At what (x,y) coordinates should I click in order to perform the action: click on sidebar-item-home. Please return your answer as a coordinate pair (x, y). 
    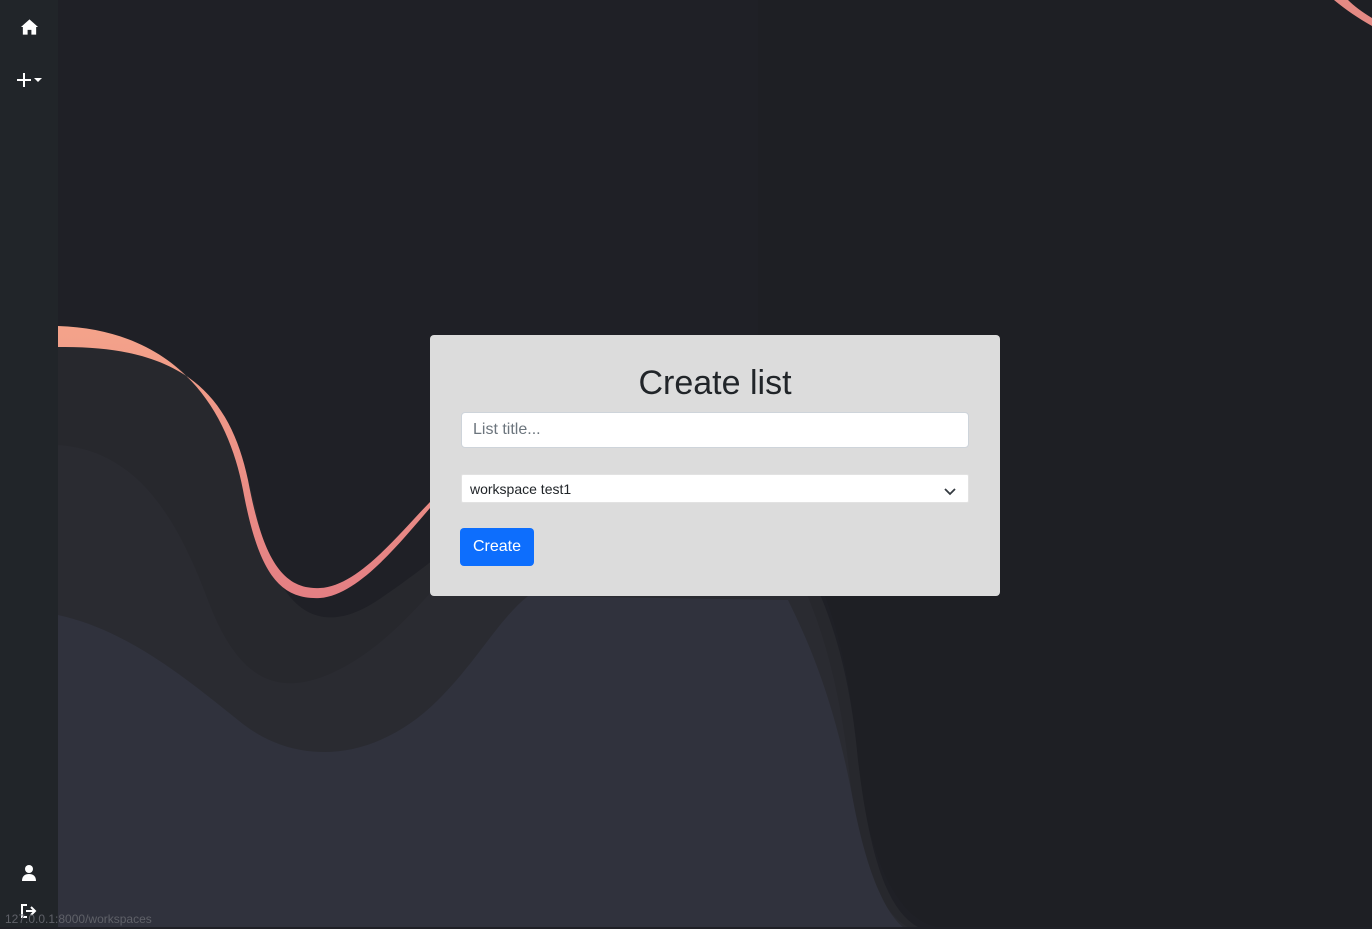
    Looking at the image, I should click on (29, 27).